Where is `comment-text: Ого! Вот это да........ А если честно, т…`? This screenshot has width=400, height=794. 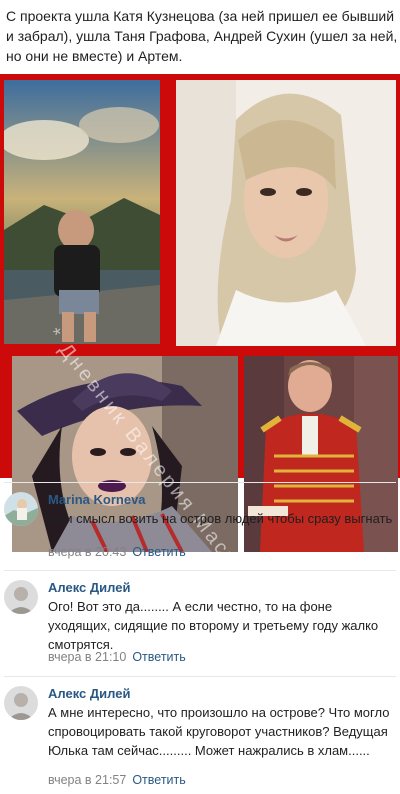 comment-text: Ого! Вот это да........ А если честно, т… is located at coordinates (213, 625).